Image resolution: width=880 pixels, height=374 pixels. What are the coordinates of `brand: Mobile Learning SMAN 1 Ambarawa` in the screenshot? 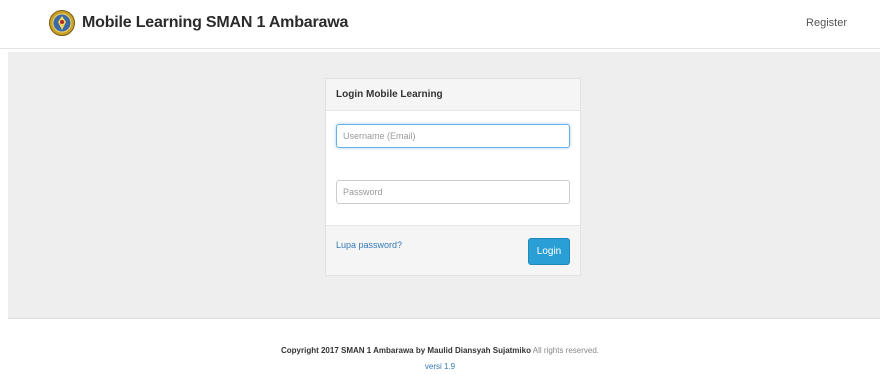 It's located at (198, 23).